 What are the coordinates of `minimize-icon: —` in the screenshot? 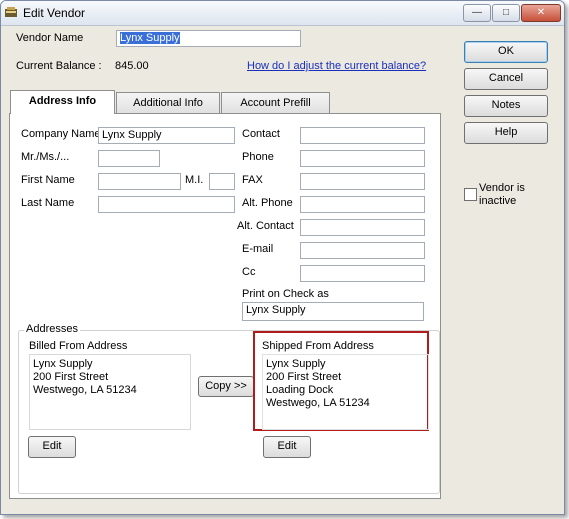 It's located at (477, 12).